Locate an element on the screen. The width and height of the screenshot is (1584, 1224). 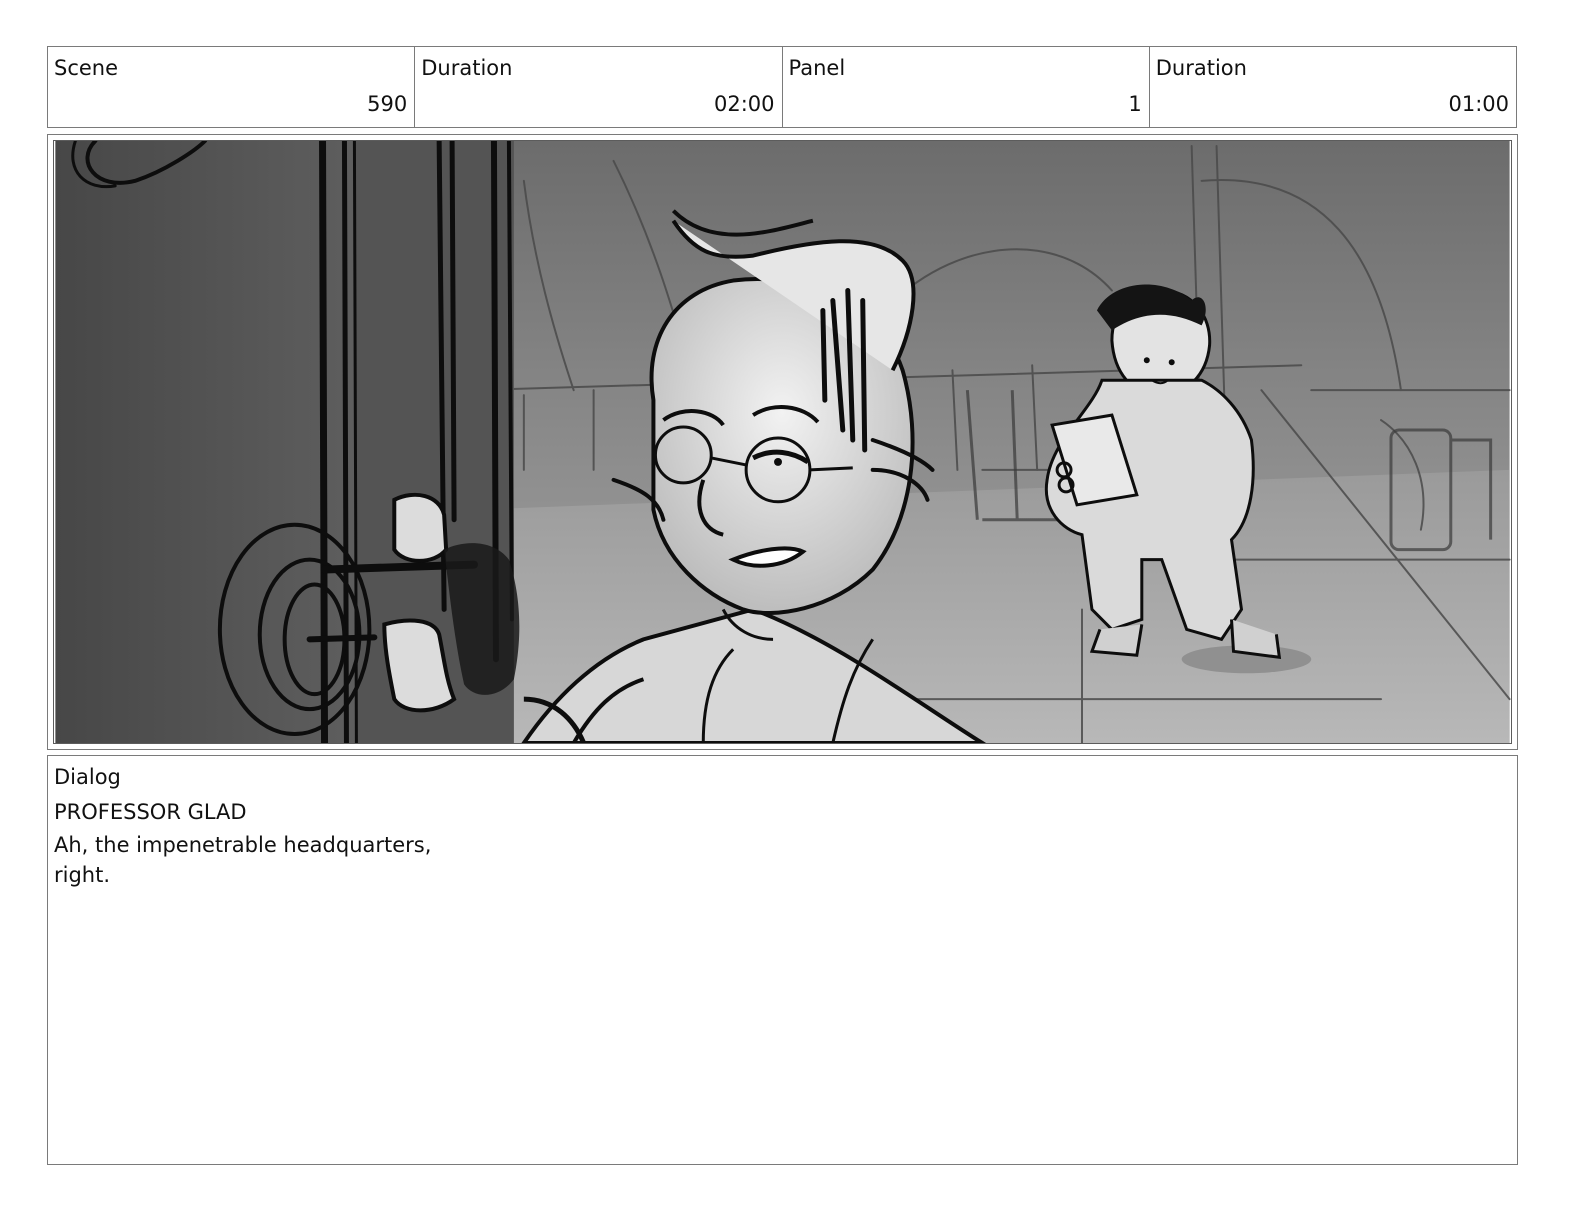
dialog-line: Ah, the impenetrable headquarters, is located at coordinates (243, 845).